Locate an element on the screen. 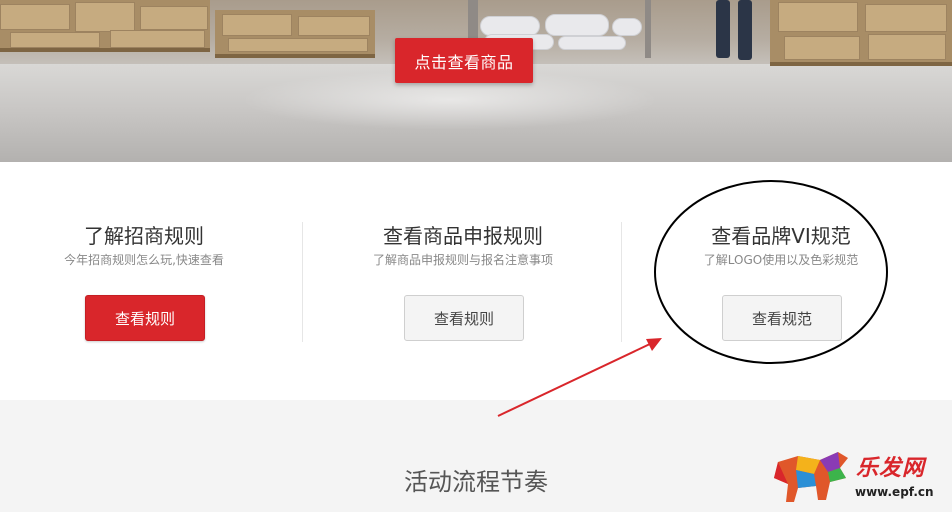 The image size is (952, 512). view-brand-vi-button: 查看规范 is located at coordinates (782, 318).